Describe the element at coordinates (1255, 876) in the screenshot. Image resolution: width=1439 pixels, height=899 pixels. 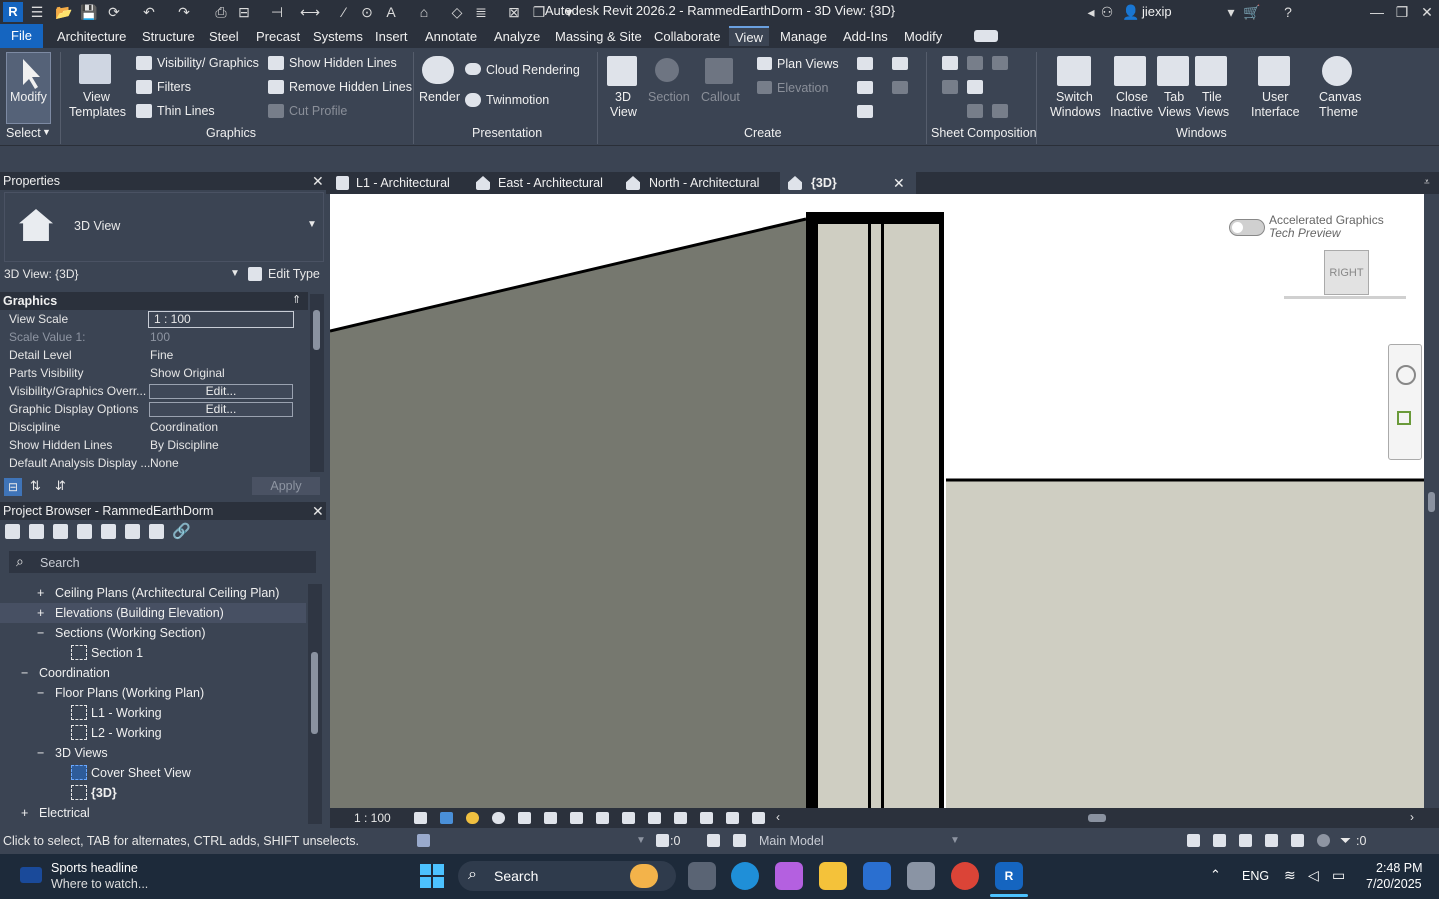
I see `language-indicator: ENG` at that location.